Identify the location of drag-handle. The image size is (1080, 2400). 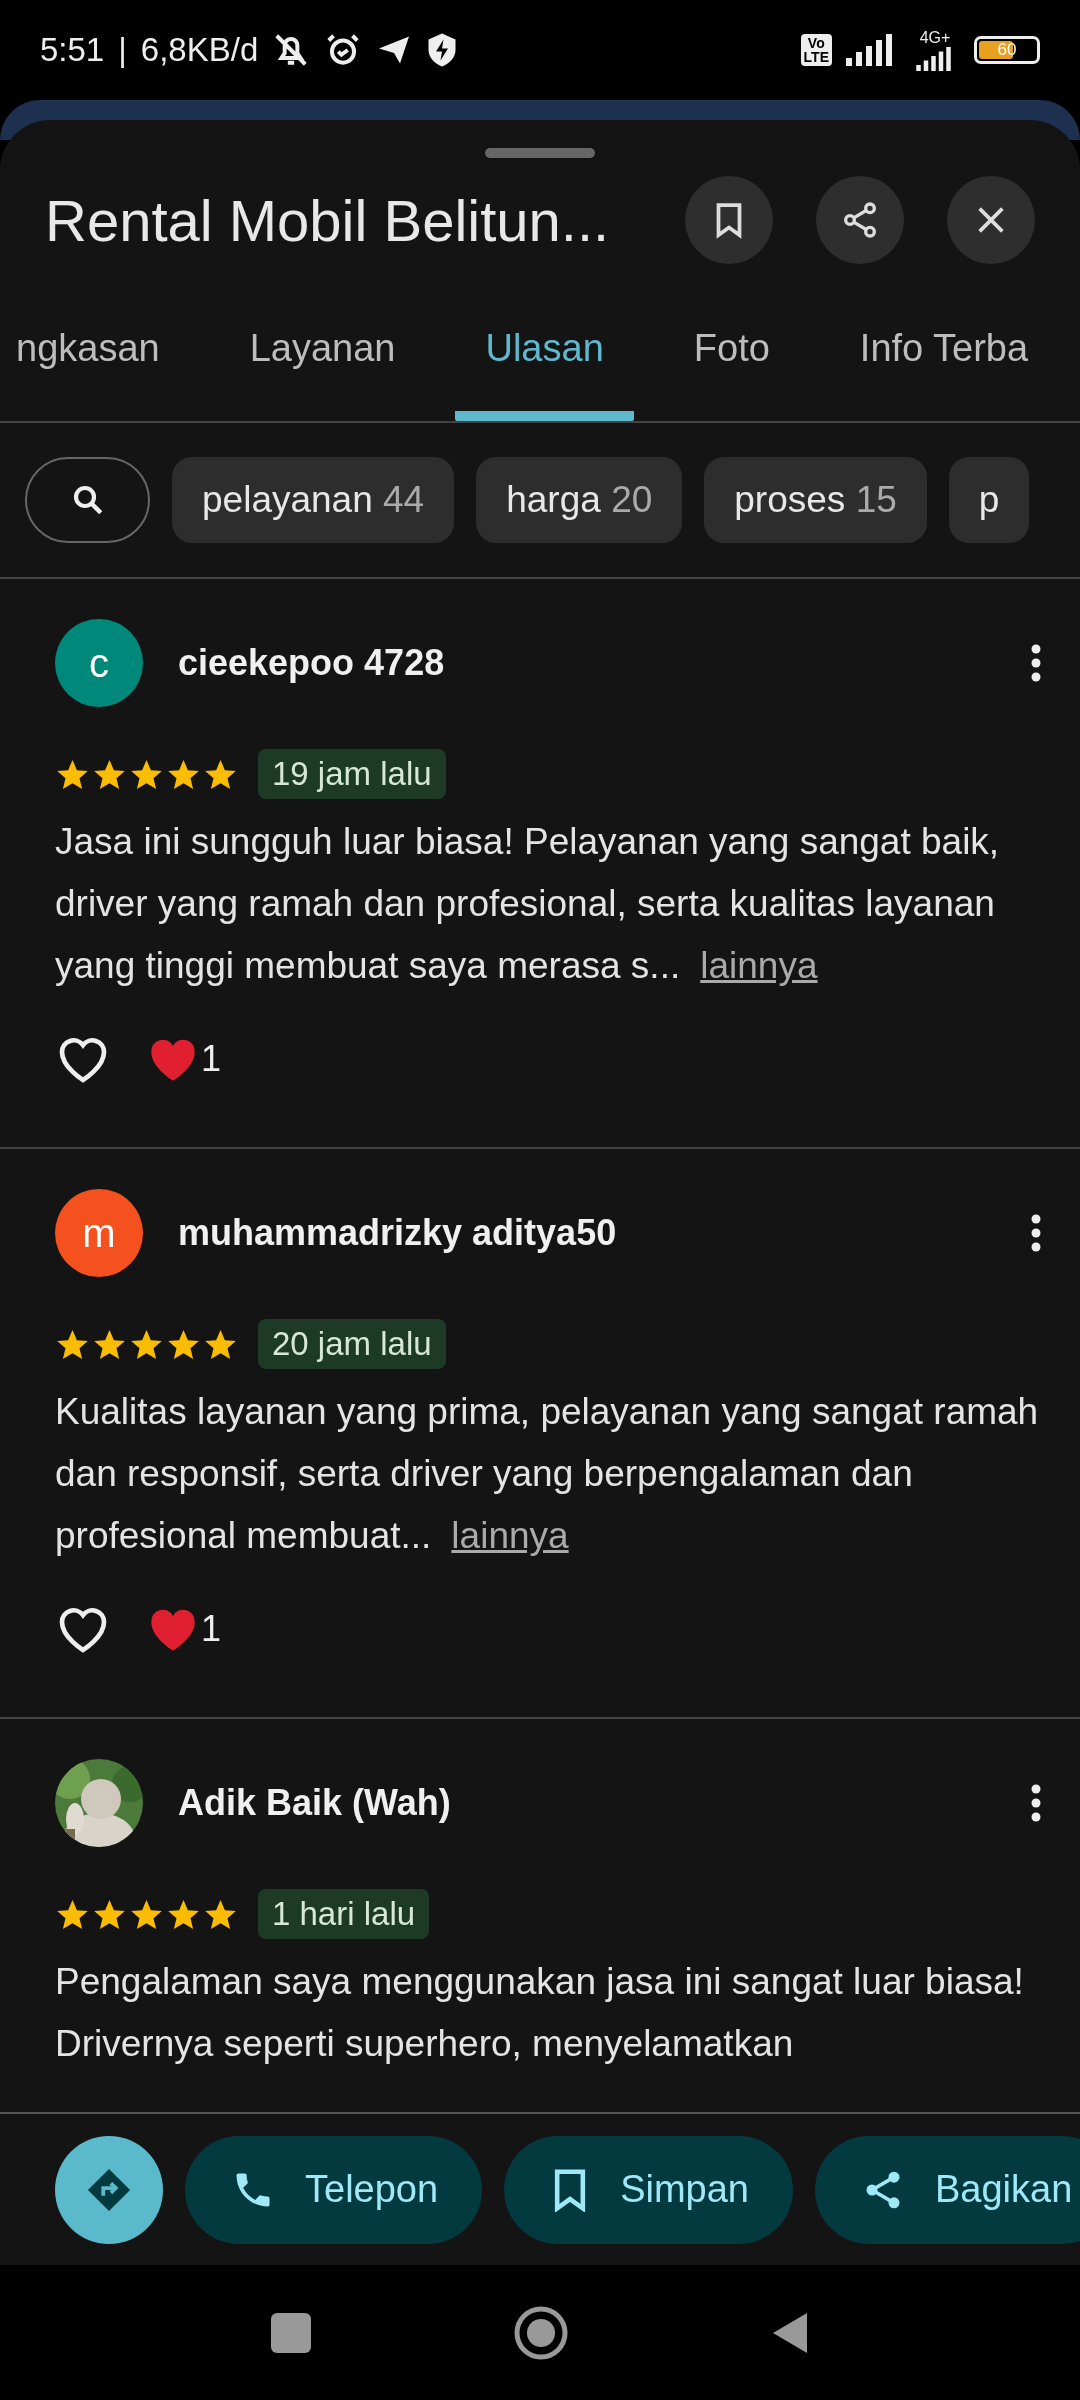
(540, 153).